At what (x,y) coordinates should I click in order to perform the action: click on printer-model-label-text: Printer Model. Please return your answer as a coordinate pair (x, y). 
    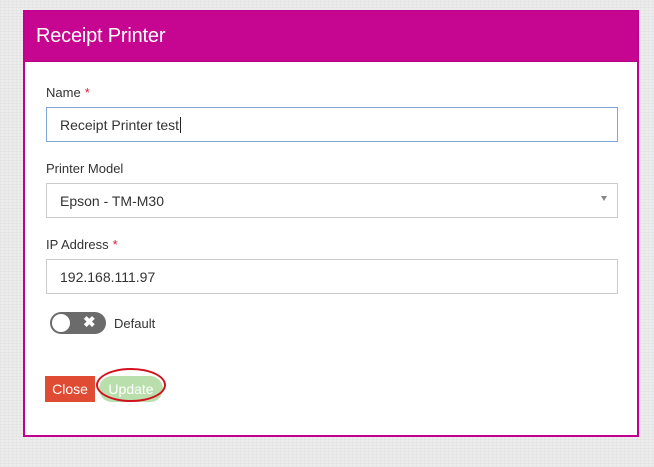
    Looking at the image, I should click on (85, 168).